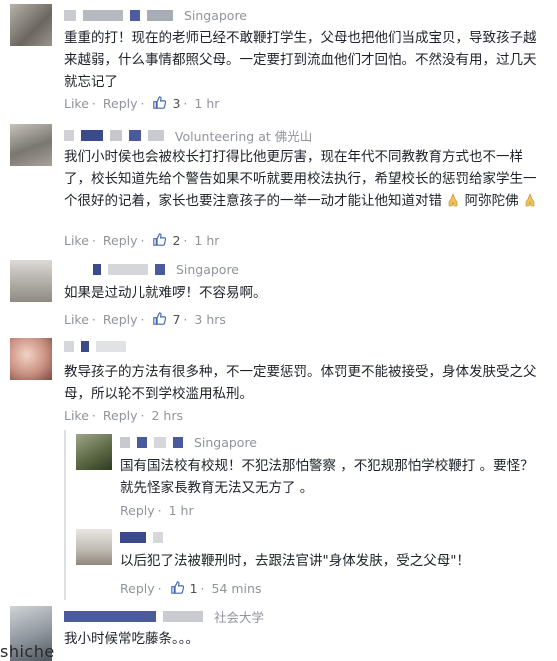 This screenshot has height=661, width=557. What do you see at coordinates (238, 617) in the screenshot?
I see `commenter-location: 社会大学` at bounding box center [238, 617].